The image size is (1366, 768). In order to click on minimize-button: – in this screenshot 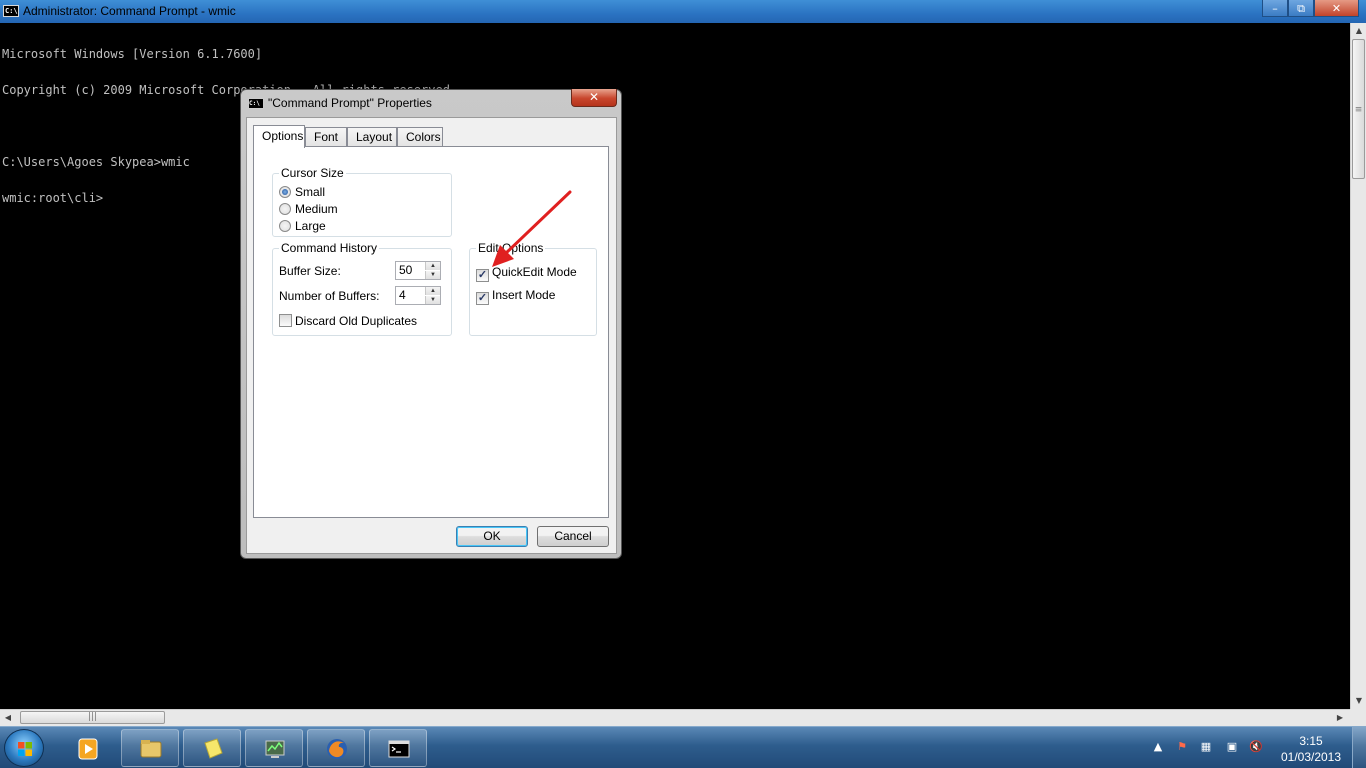, I will do `click(1275, 8)`.